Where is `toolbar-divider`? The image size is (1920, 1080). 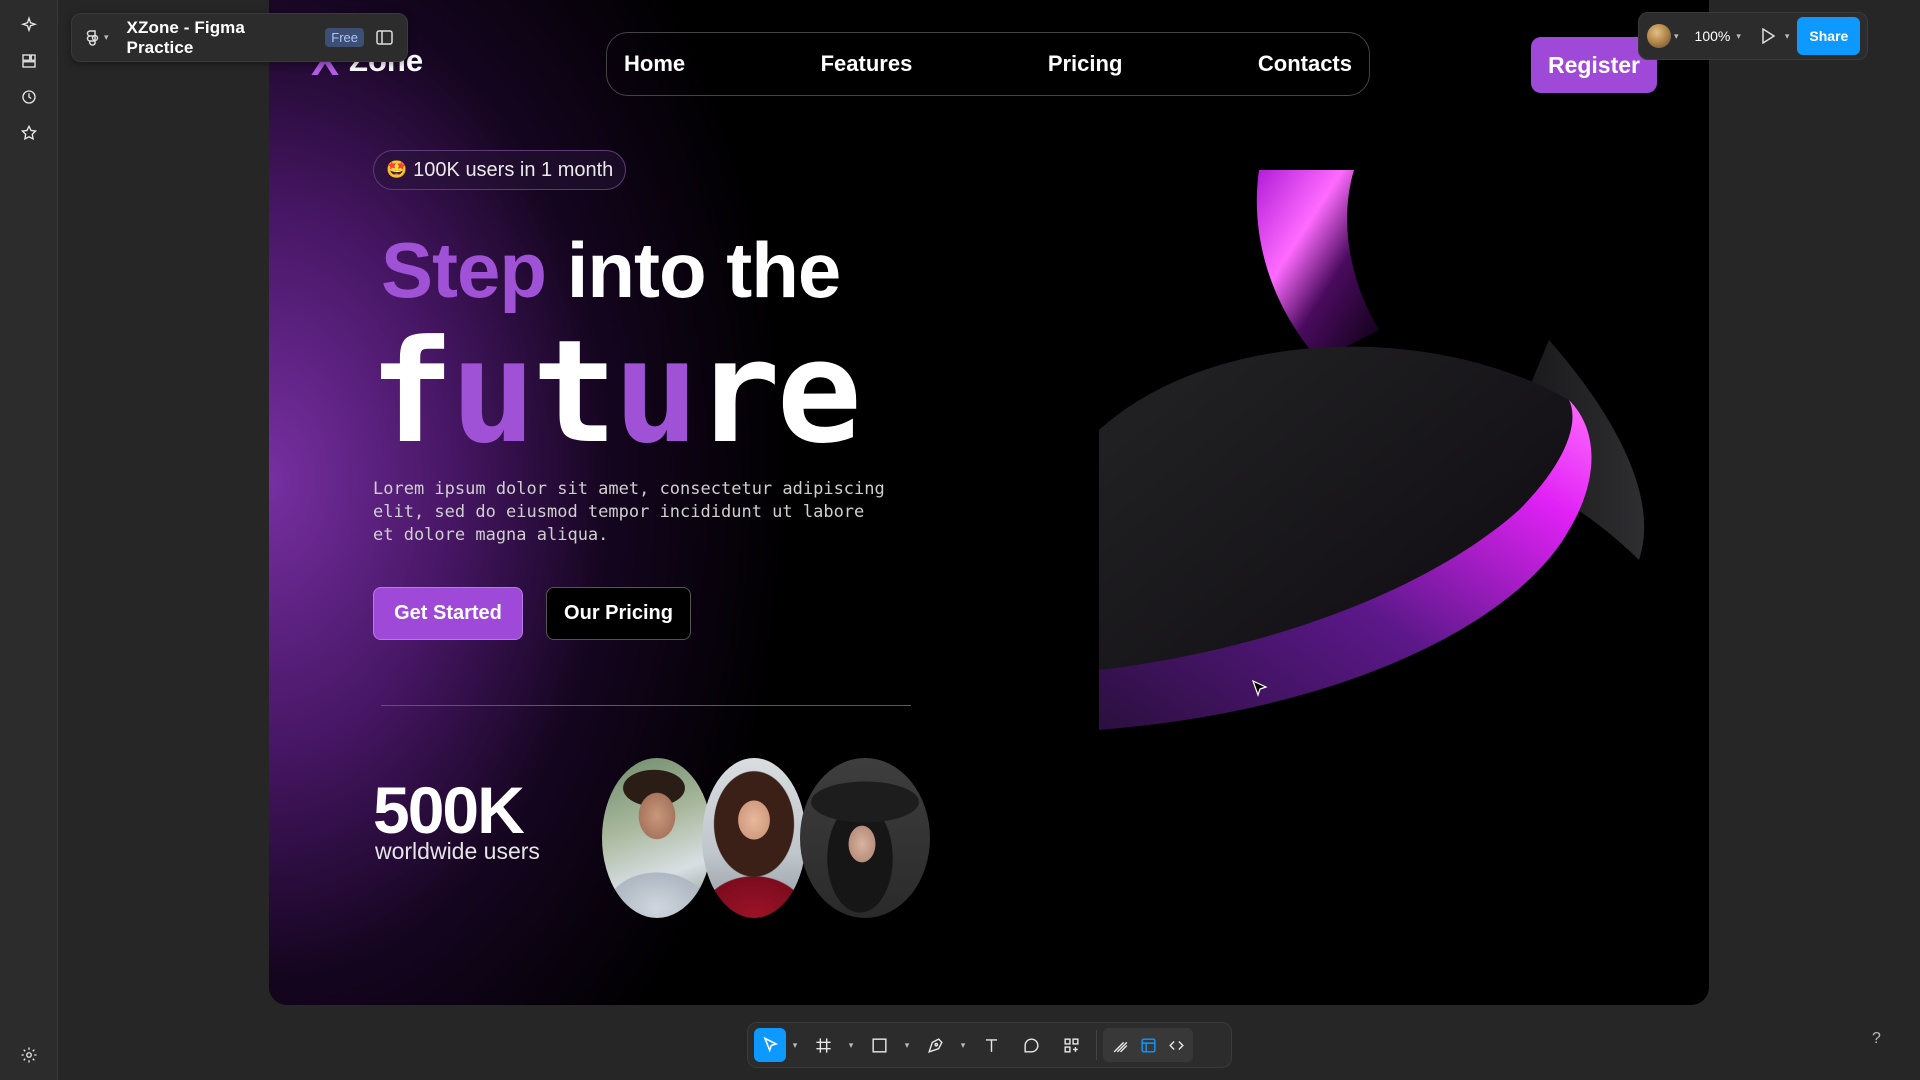
toolbar-divider is located at coordinates (1096, 1045).